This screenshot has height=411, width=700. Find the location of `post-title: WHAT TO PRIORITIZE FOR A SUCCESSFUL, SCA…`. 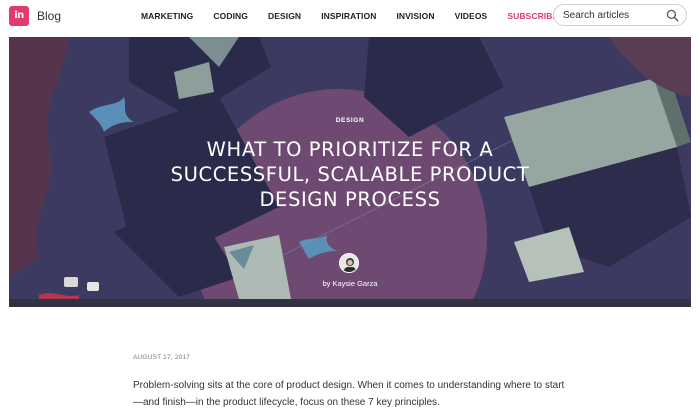

post-title: WHAT TO PRIORITIZE FOR A SUCCESSFUL, SCA… is located at coordinates (350, 174).